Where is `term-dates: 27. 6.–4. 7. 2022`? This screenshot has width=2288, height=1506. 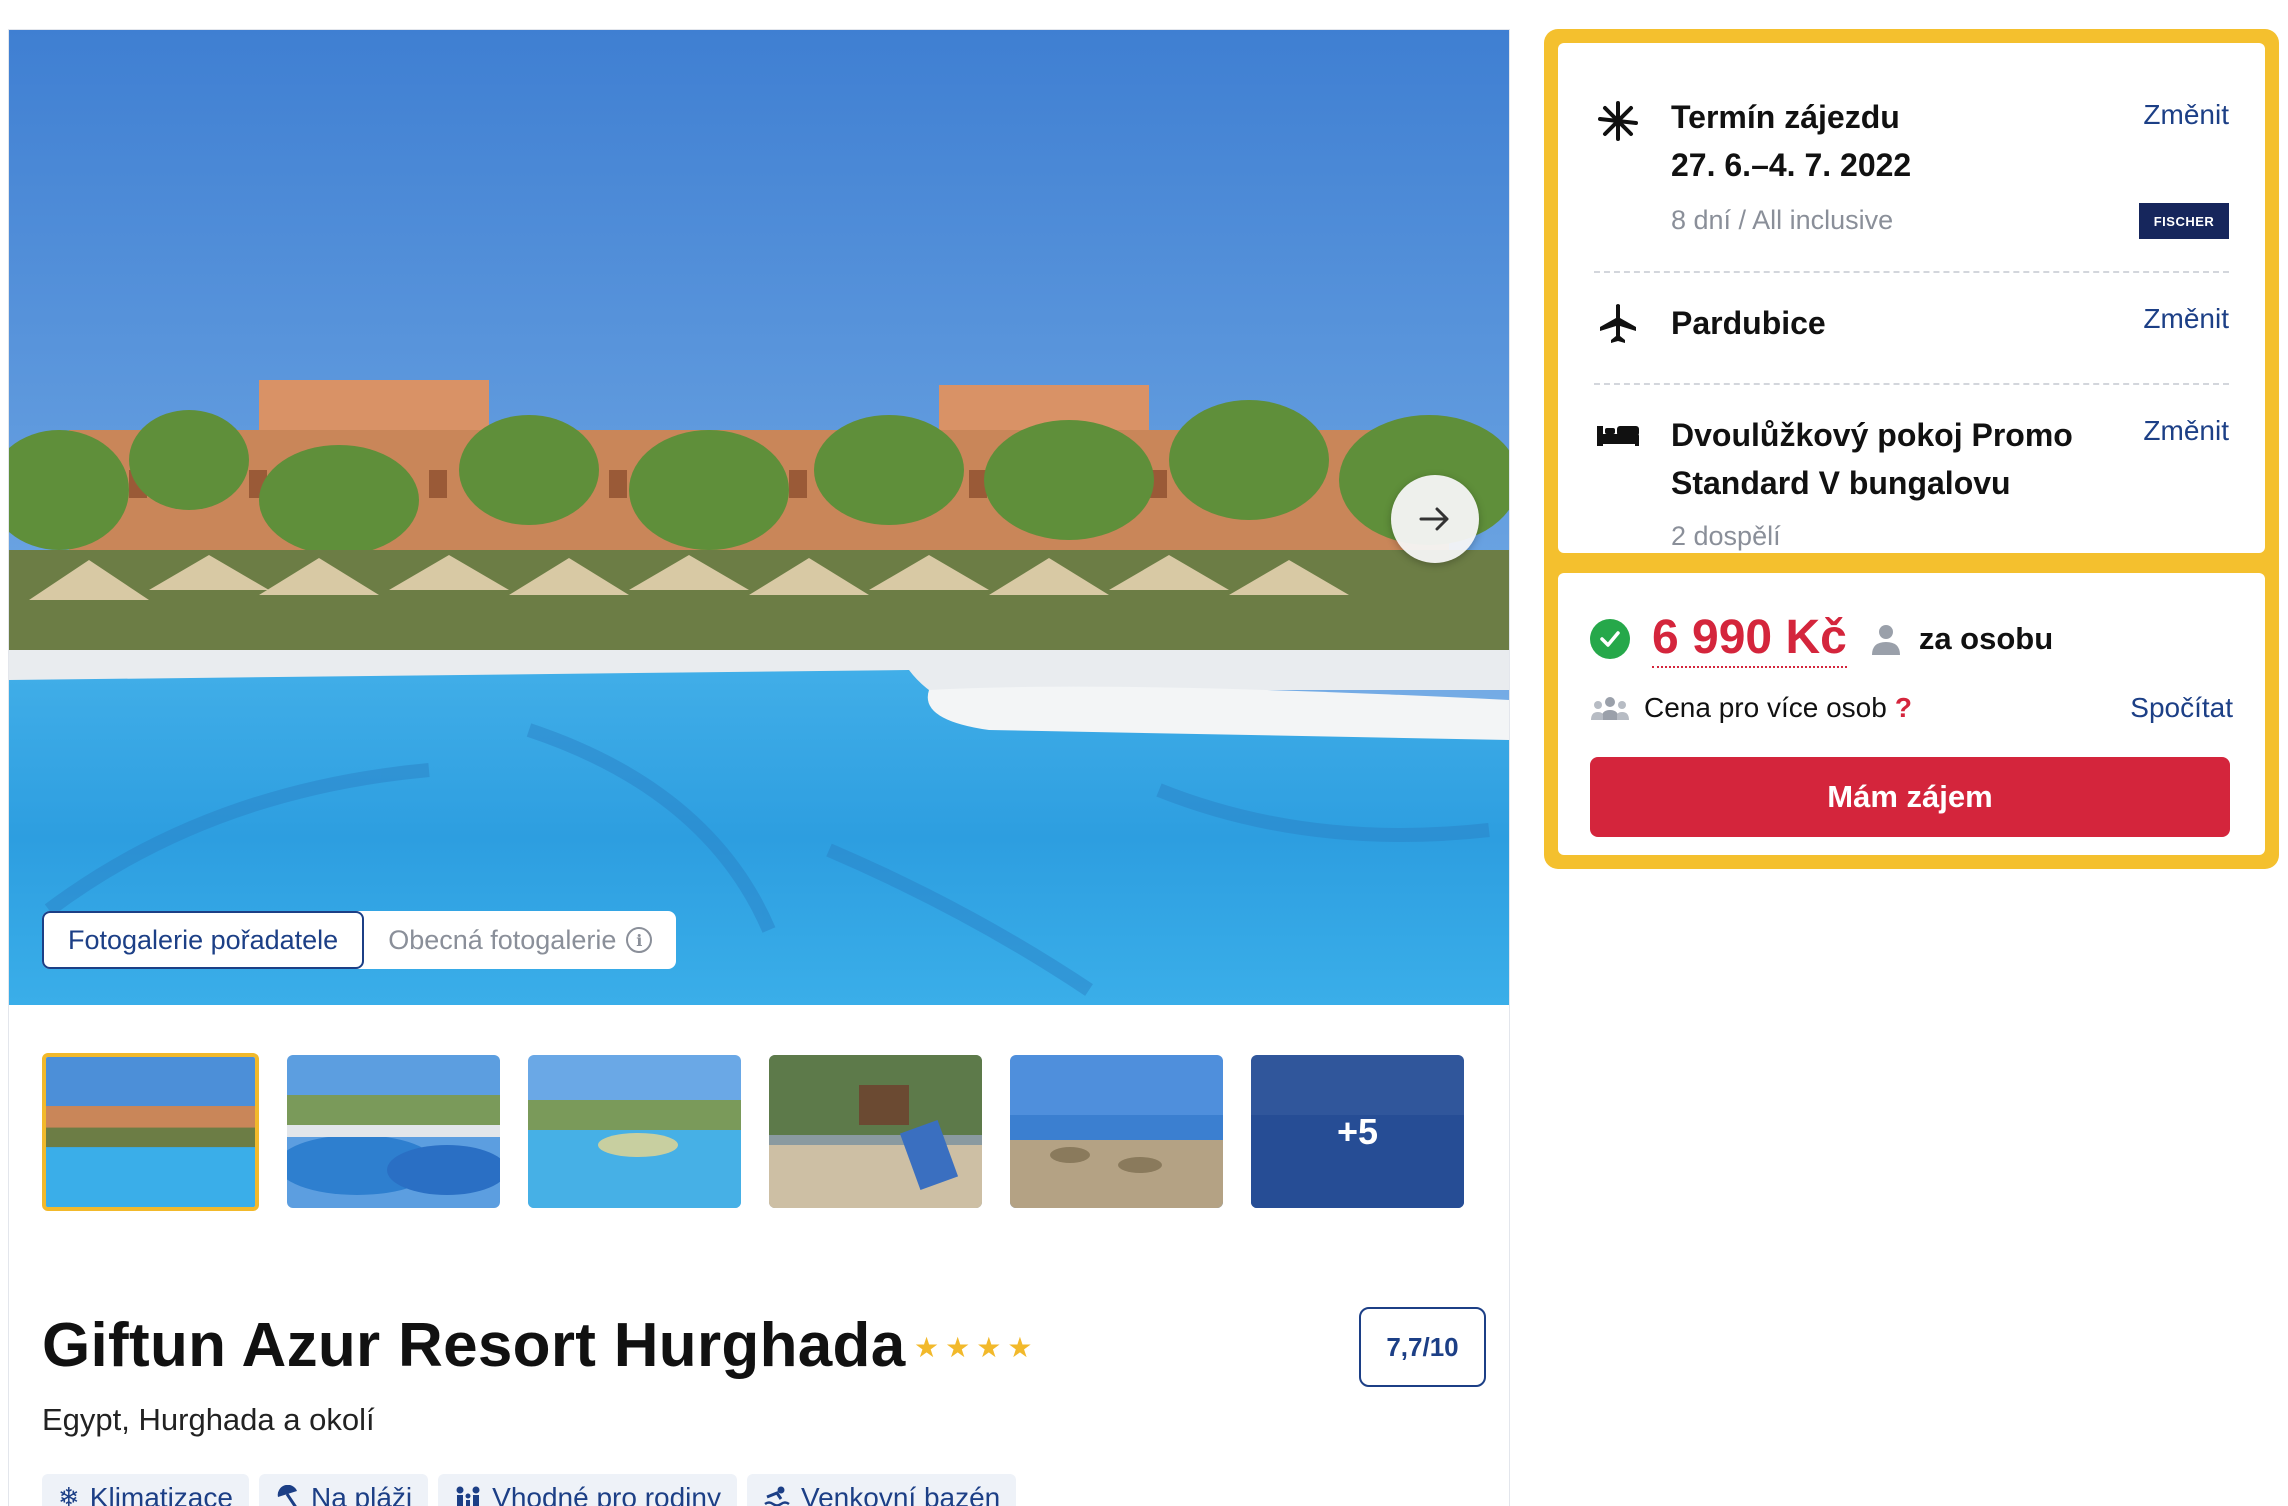
term-dates: 27. 6.–4. 7. 2022 is located at coordinates (1791, 165).